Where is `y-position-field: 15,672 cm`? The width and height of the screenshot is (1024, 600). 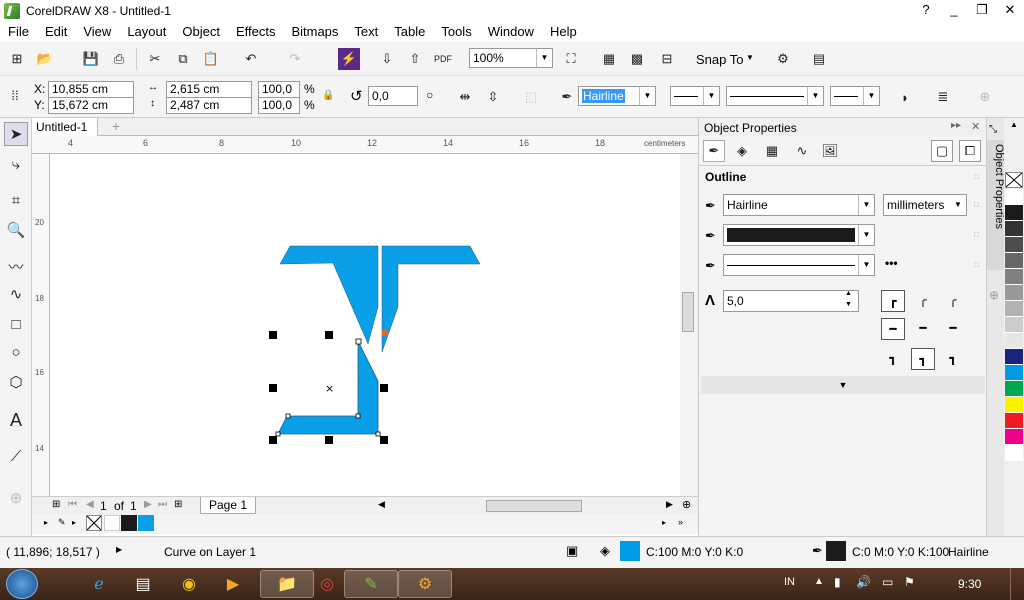 y-position-field: 15,672 cm is located at coordinates (91, 105).